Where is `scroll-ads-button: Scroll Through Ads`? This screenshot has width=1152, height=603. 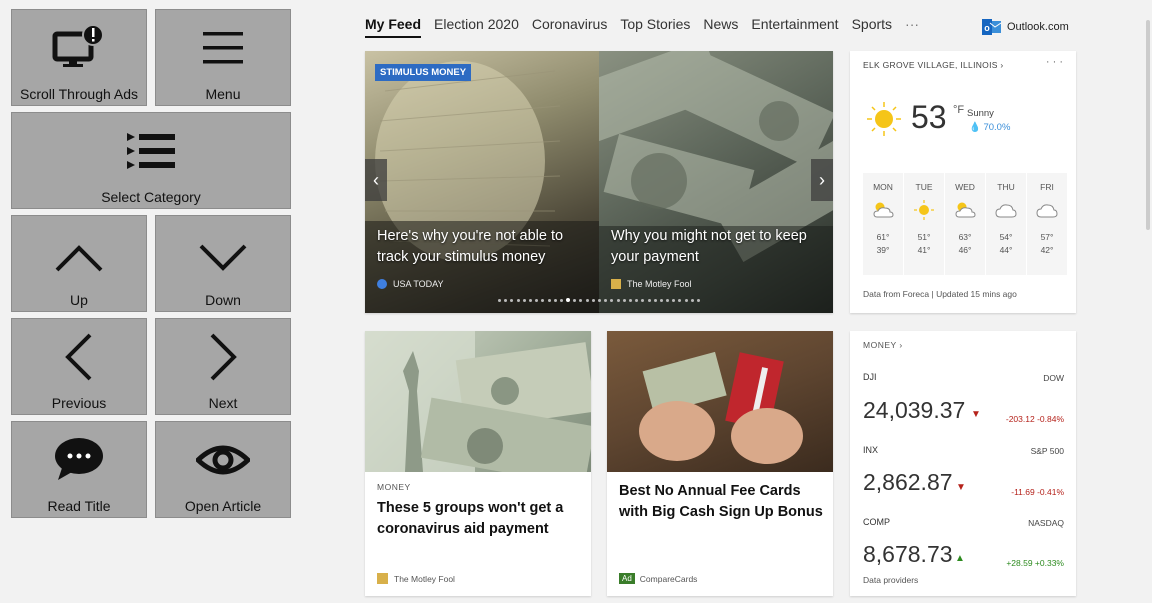 scroll-ads-button: Scroll Through Ads is located at coordinates (79, 57).